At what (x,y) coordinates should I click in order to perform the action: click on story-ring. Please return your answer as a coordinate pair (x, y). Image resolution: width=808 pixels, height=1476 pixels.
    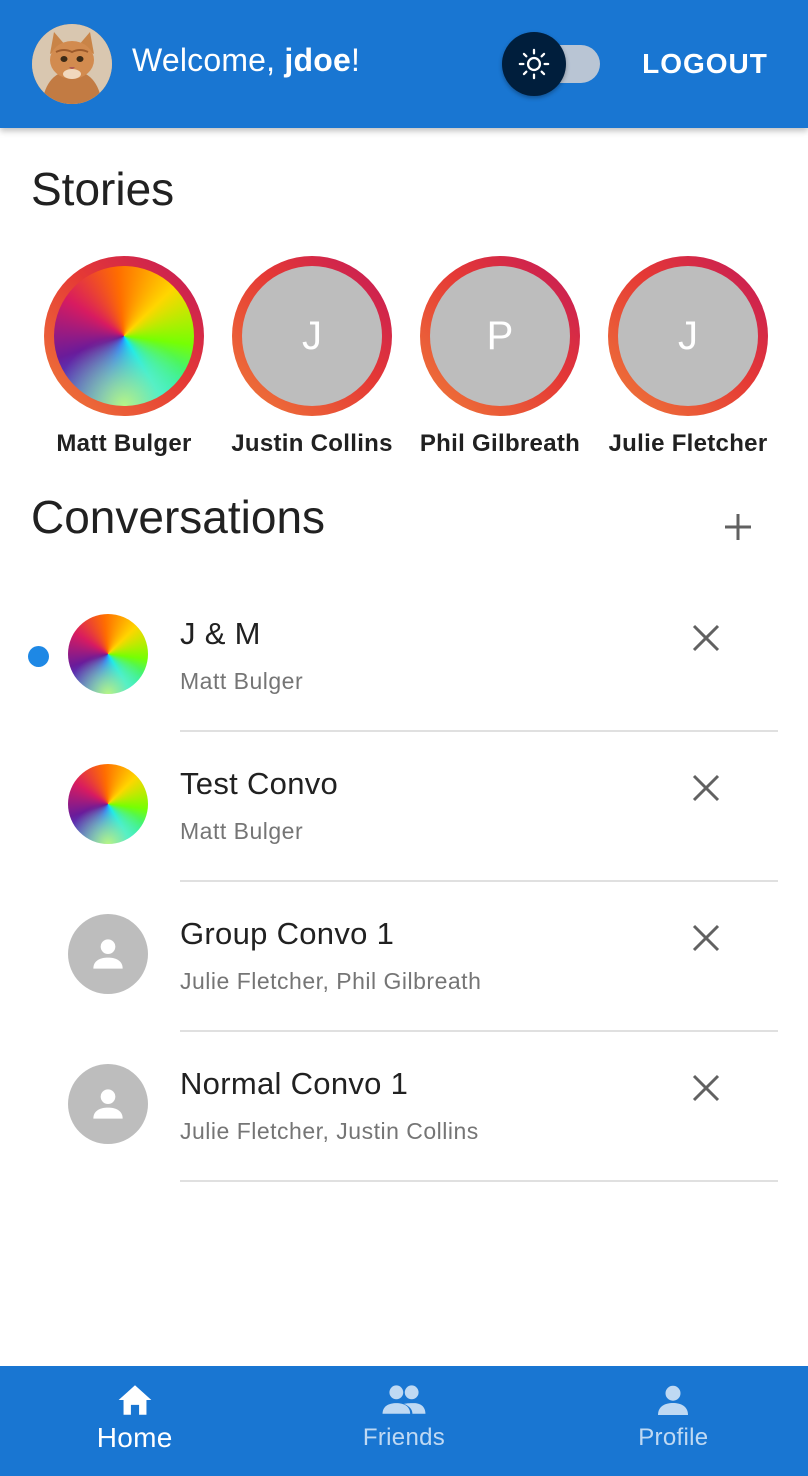
    Looking at the image, I should click on (124, 336).